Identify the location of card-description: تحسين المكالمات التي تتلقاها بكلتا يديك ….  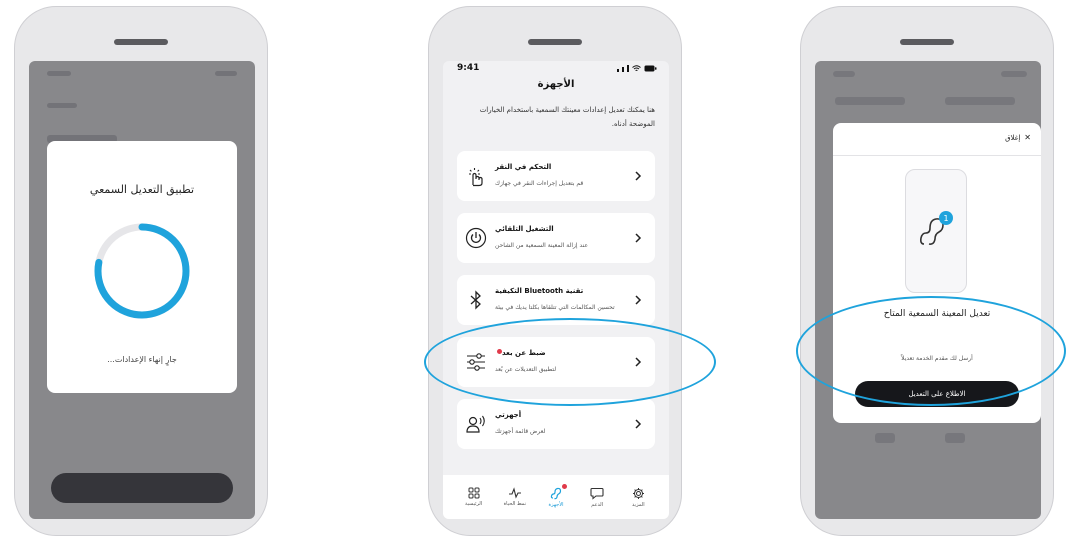
(555, 307).